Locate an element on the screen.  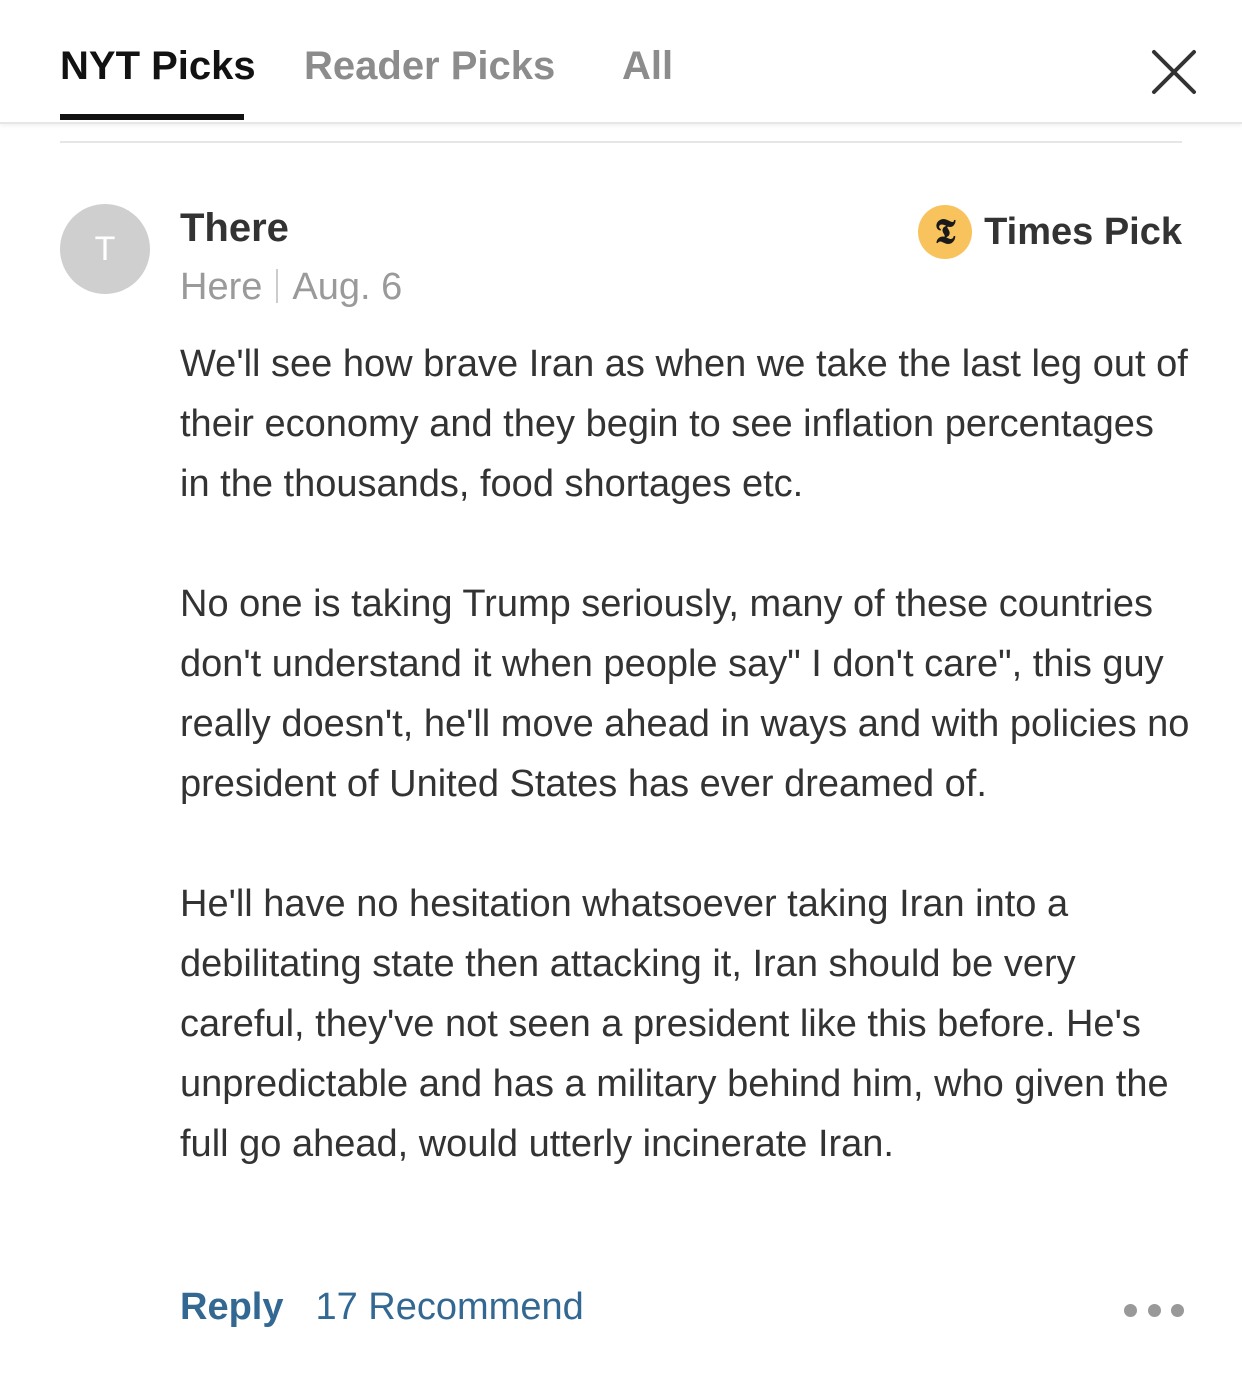
nyt-logo-icon: 𝕿 is located at coordinates (945, 232).